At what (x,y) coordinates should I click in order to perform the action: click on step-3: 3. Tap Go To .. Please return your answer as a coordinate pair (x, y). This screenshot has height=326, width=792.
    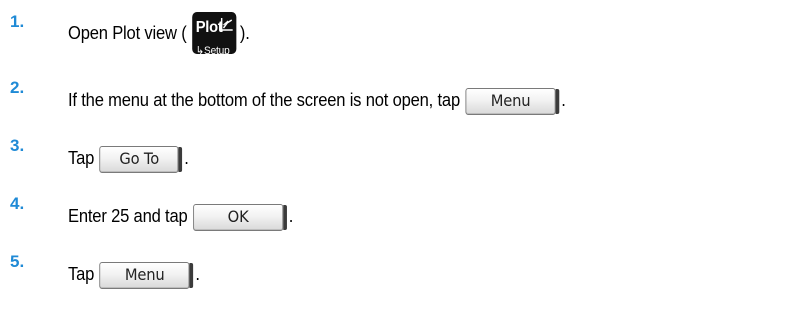
    Looking at the image, I should click on (396, 158).